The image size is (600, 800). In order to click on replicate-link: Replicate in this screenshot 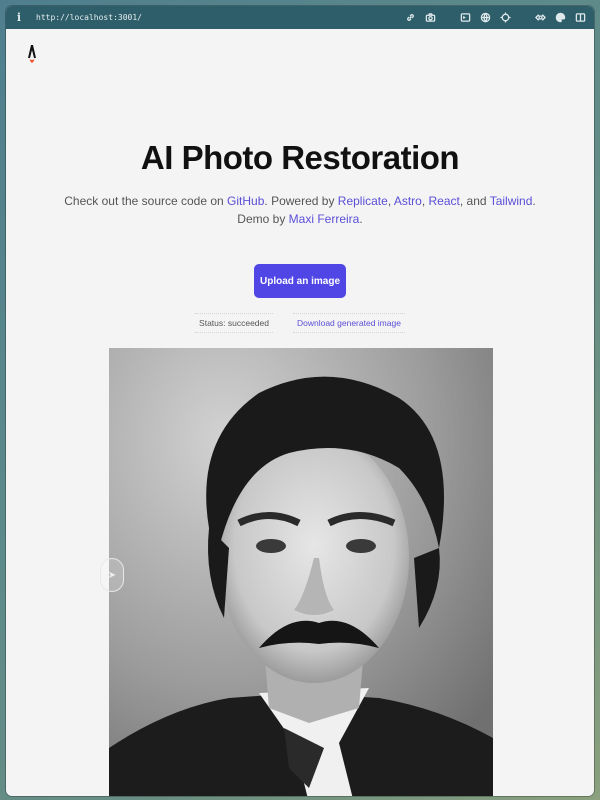, I will do `click(363, 201)`.